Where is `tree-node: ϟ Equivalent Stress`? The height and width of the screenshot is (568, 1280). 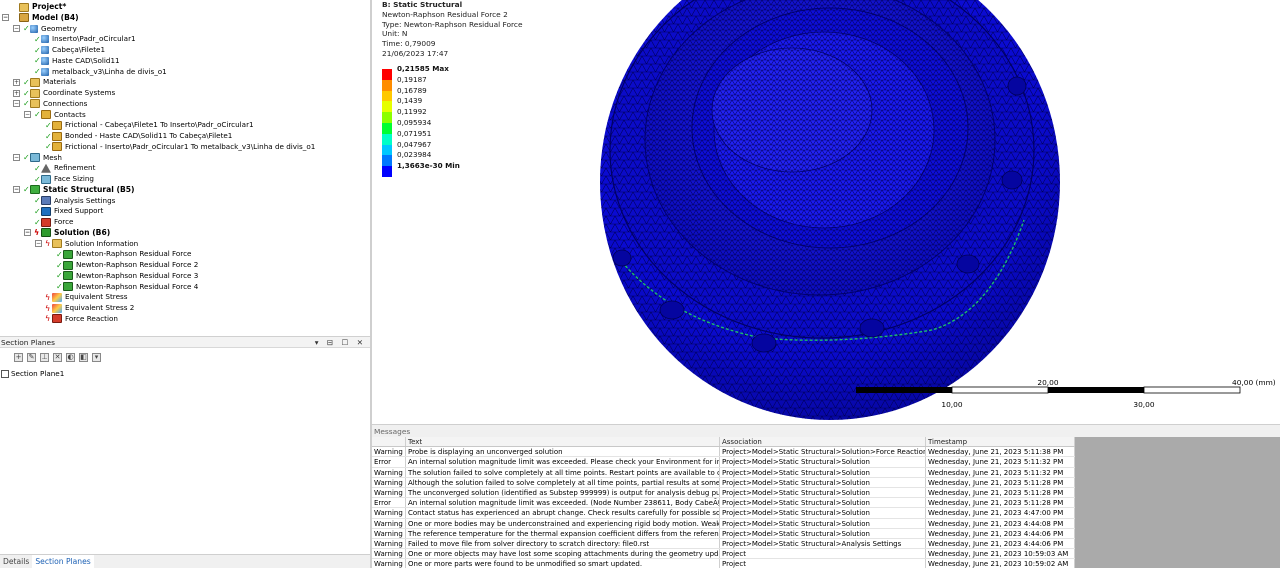
tree-node: ϟ Equivalent Stress is located at coordinates (81, 297).